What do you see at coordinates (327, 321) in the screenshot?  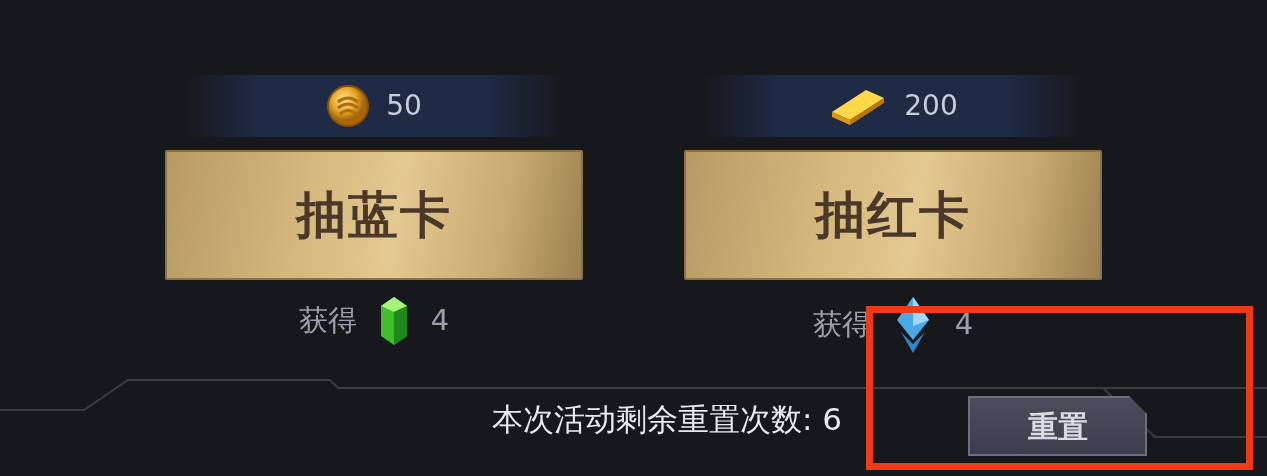 I see `reward-label: 获得` at bounding box center [327, 321].